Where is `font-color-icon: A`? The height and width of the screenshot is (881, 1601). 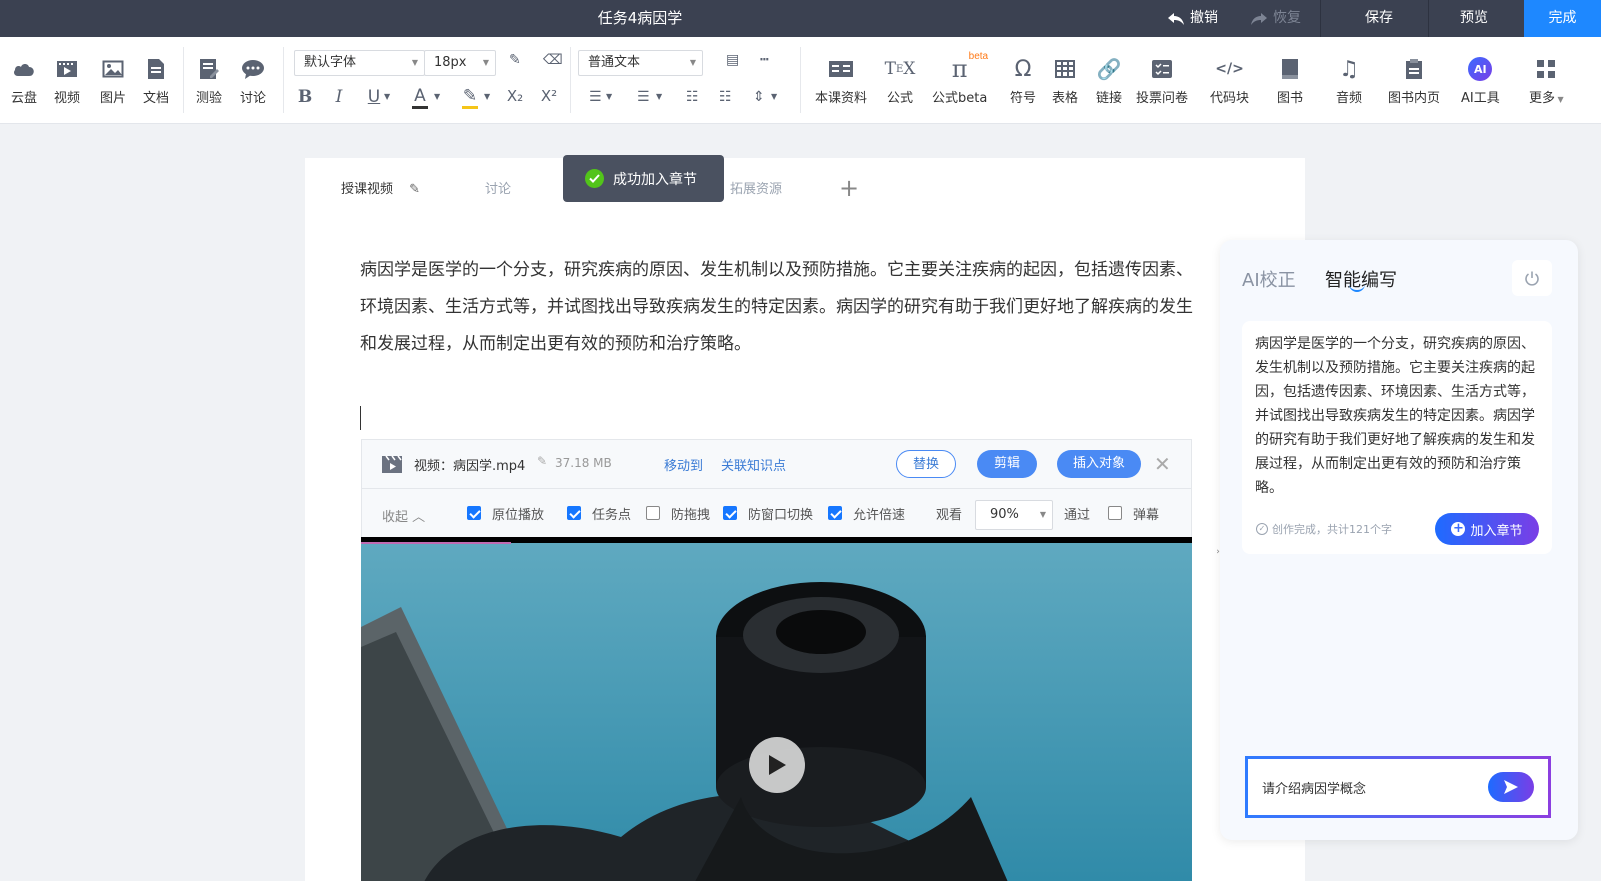
font-color-icon: A is located at coordinates (420, 98).